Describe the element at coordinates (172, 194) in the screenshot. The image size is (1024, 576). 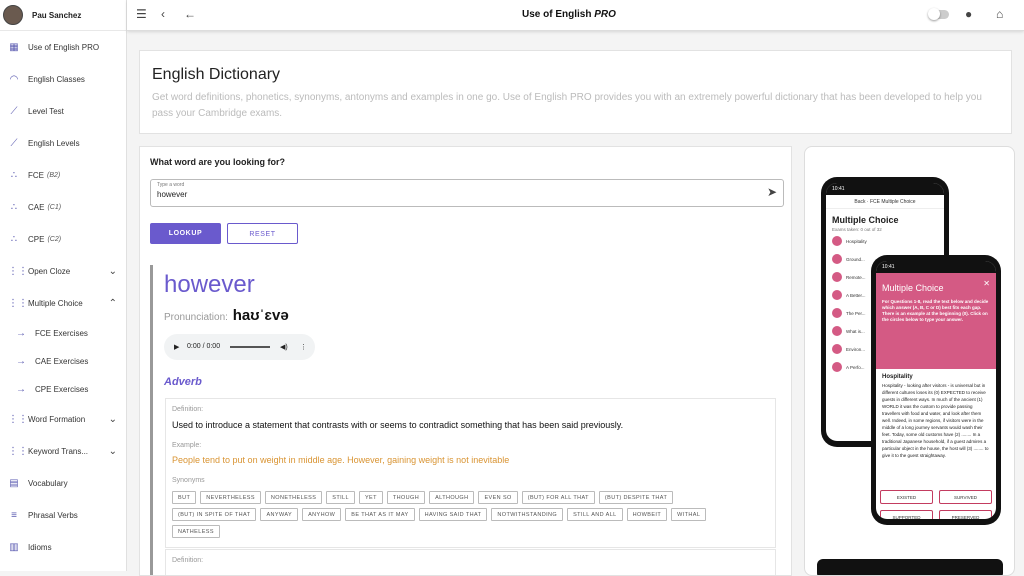
I see `word-input-value: however` at that location.